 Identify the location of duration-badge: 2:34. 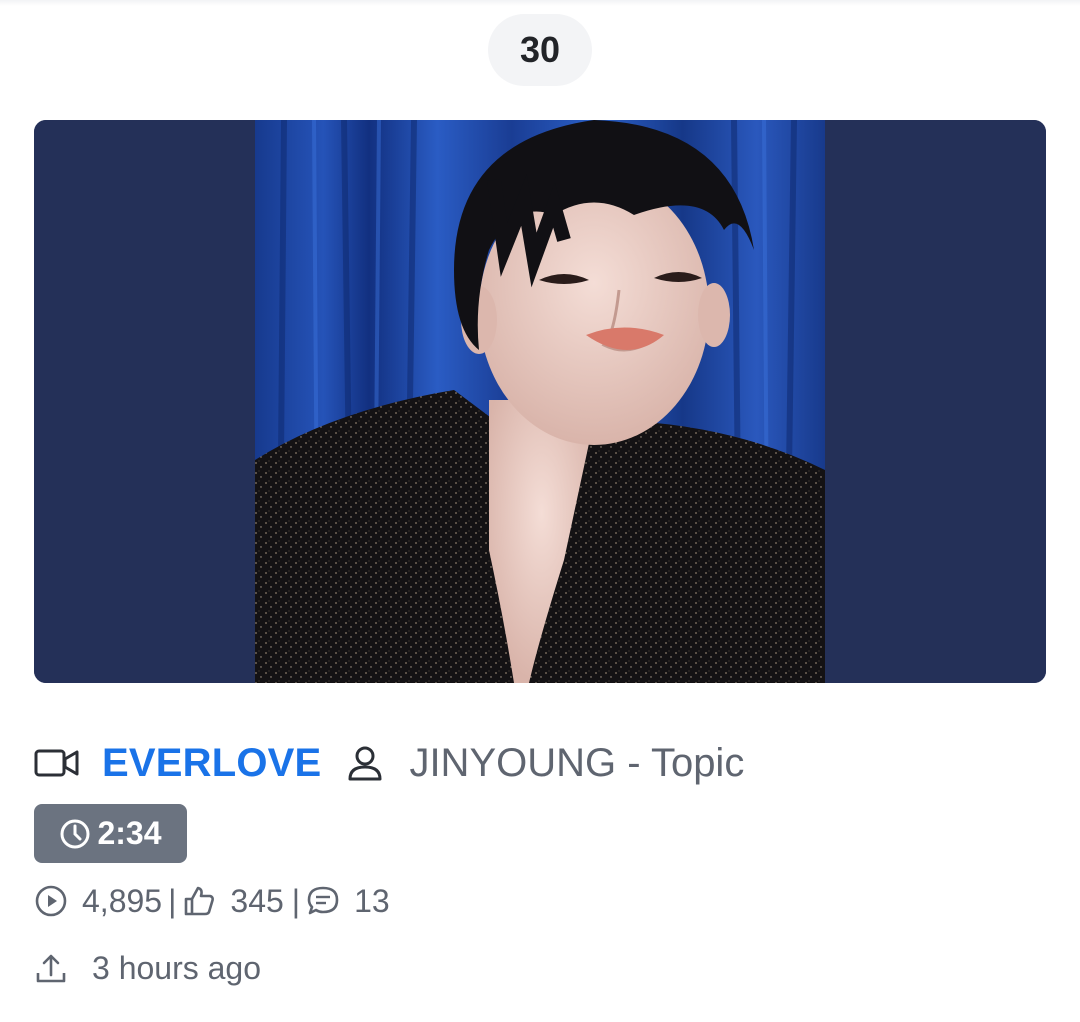
(110, 833).